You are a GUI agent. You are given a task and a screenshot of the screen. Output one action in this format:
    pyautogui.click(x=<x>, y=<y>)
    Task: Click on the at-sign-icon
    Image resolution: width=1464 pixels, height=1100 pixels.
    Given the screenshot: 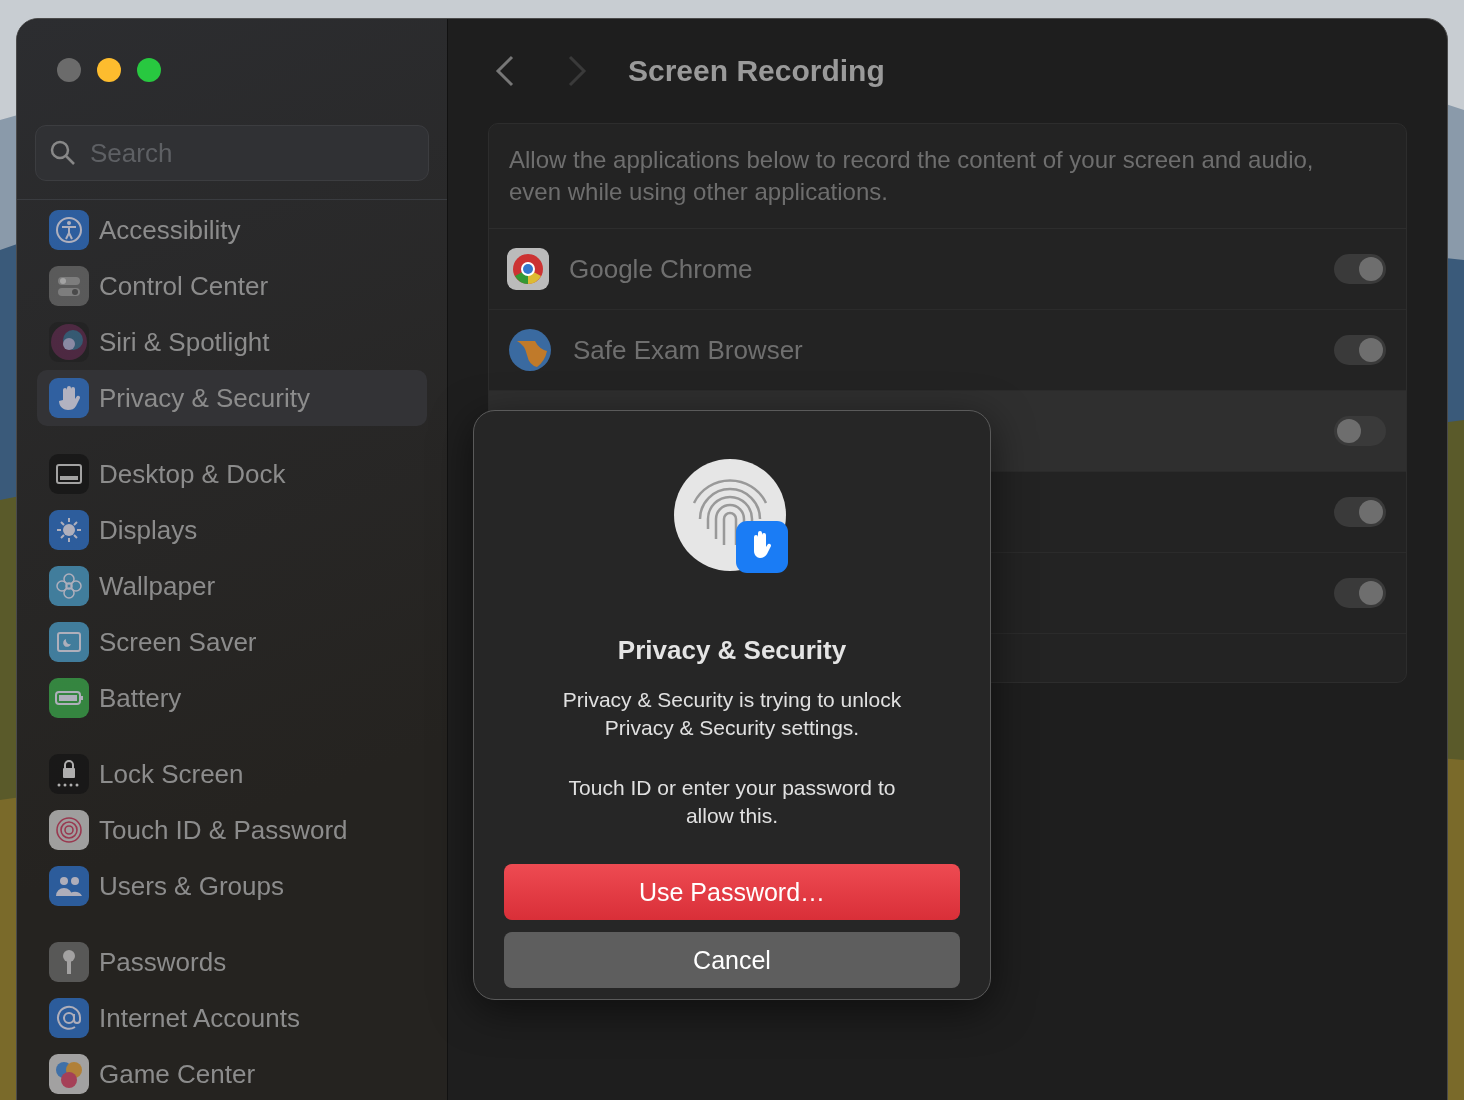 What is the action you would take?
    pyautogui.click(x=69, y=1018)
    